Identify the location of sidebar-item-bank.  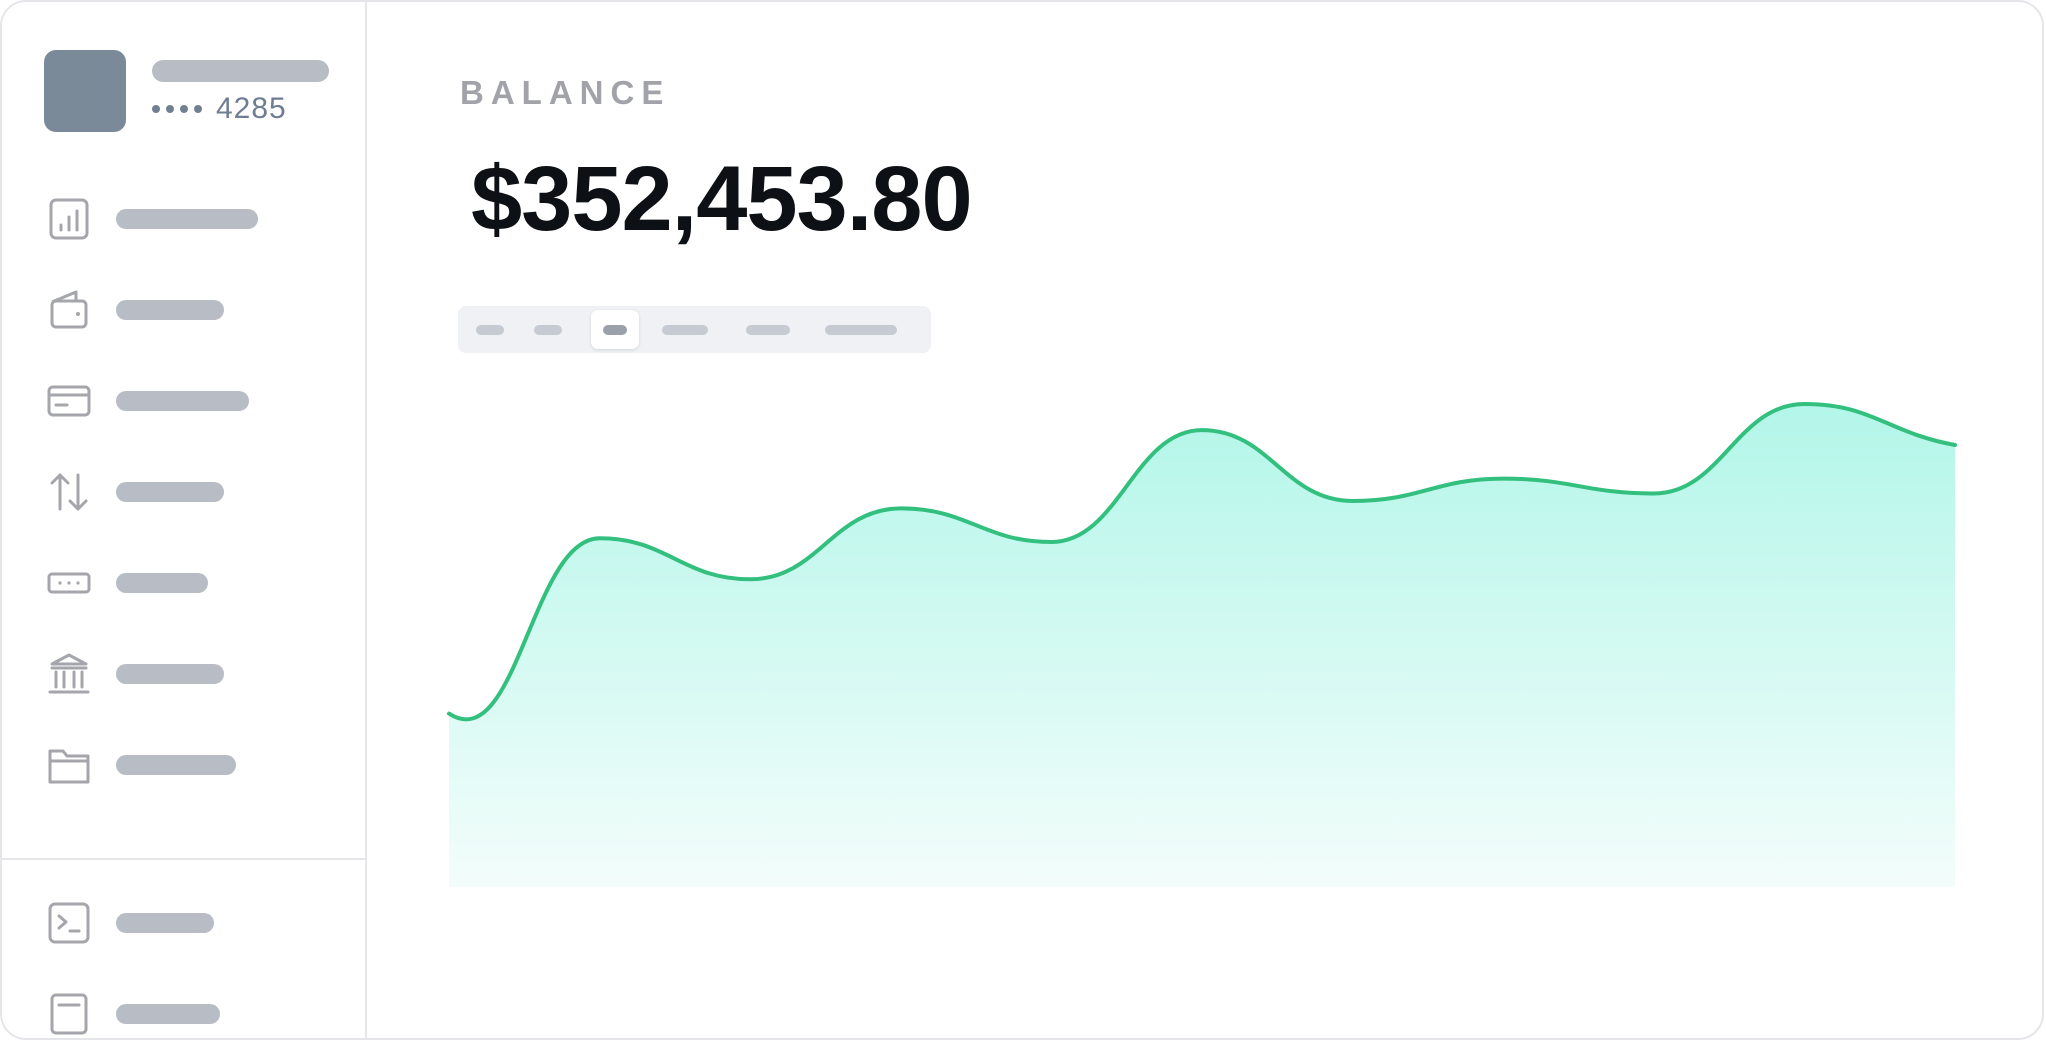
(187, 674).